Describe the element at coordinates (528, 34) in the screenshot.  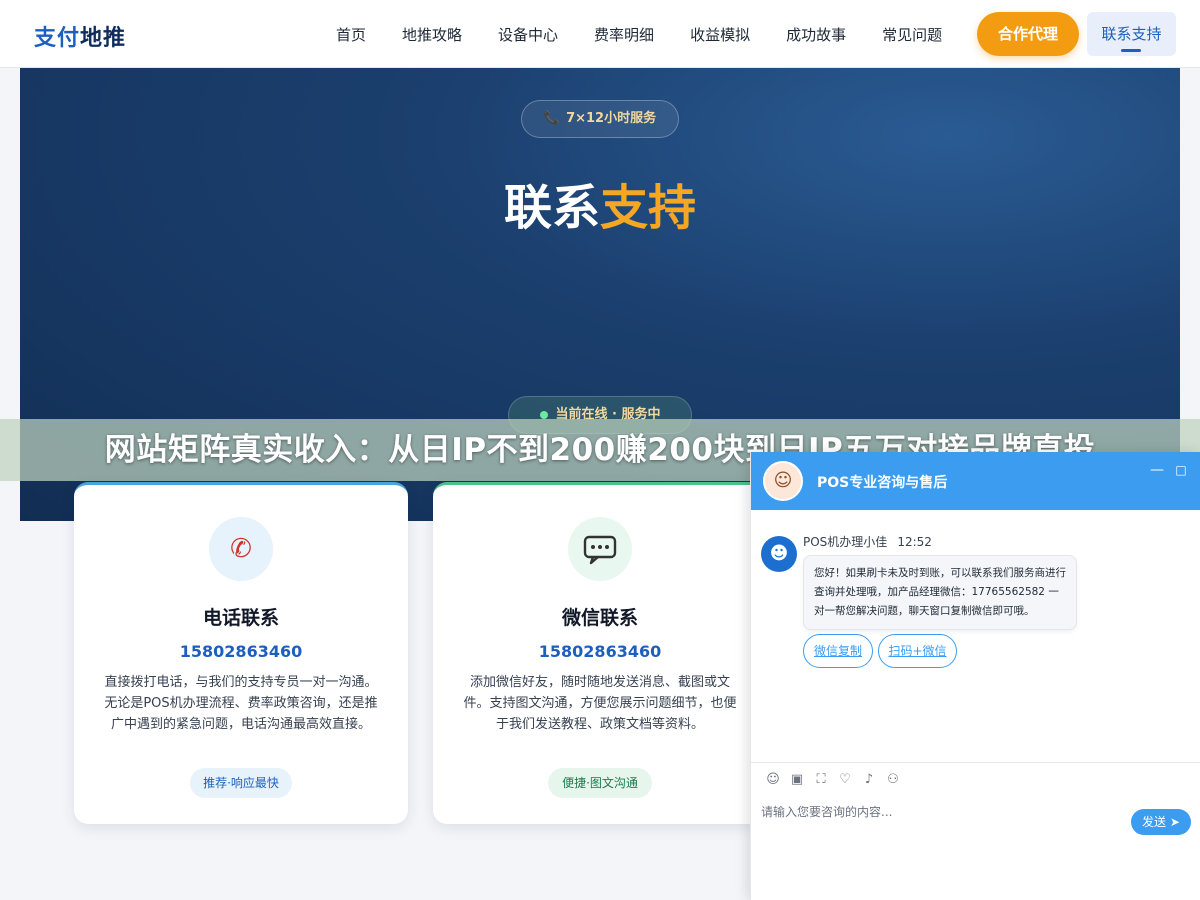
I see `nav-devices: 设备中心` at that location.